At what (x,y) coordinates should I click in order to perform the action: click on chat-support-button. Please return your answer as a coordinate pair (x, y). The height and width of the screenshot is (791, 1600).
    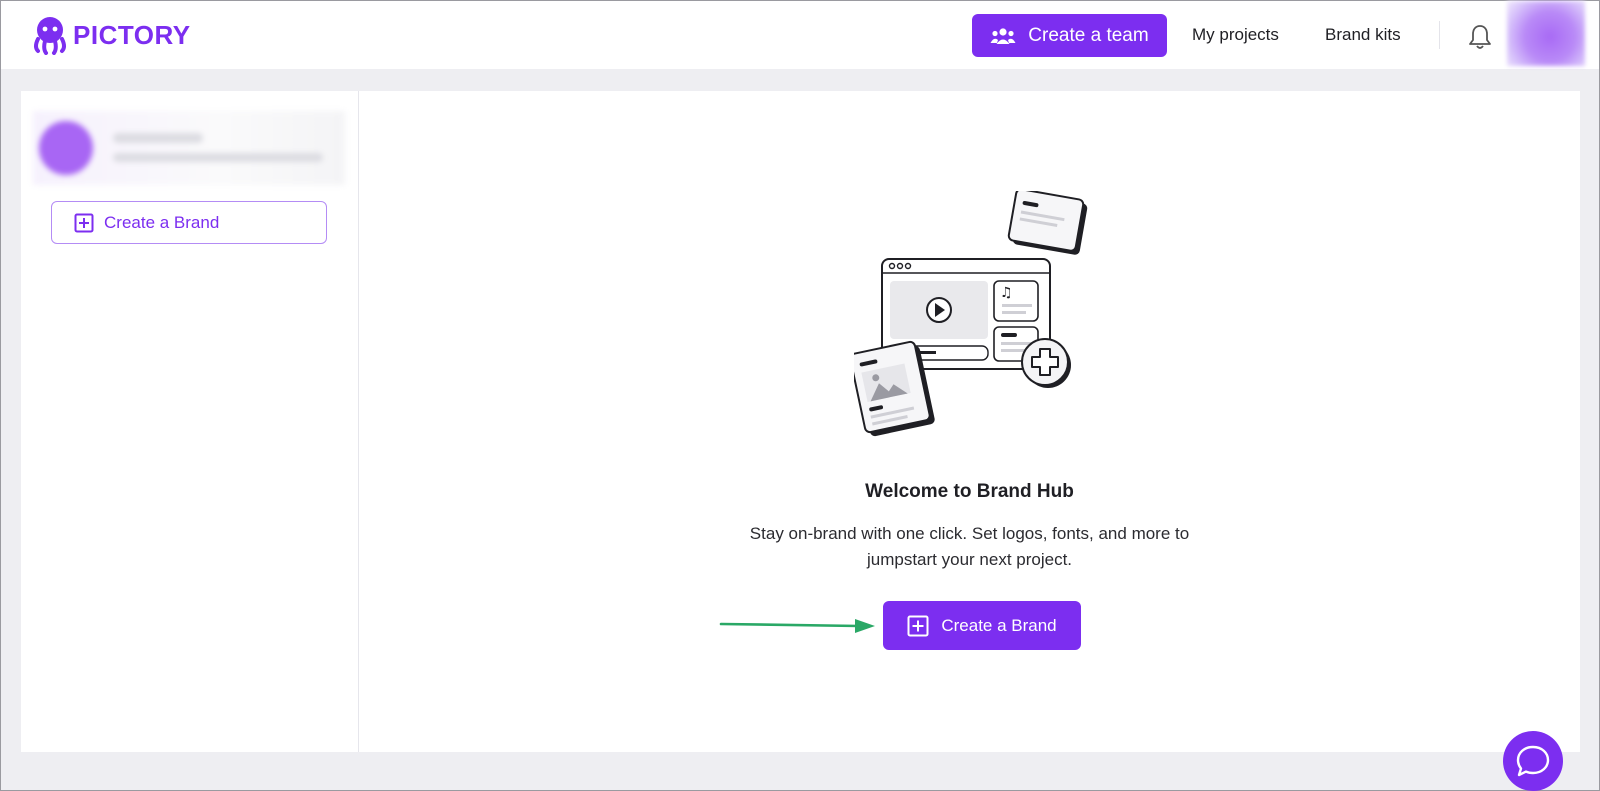
    Looking at the image, I should click on (1533, 761).